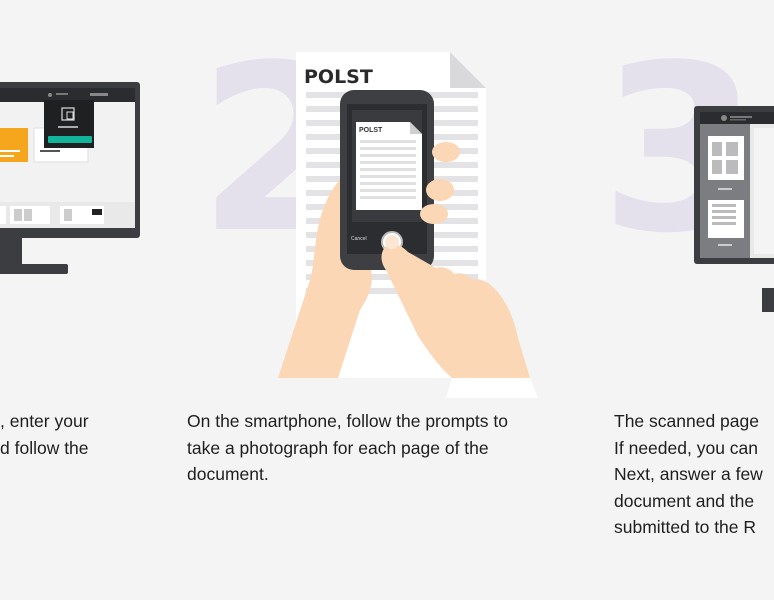  I want to click on document-title: POLST, so click(338, 77).